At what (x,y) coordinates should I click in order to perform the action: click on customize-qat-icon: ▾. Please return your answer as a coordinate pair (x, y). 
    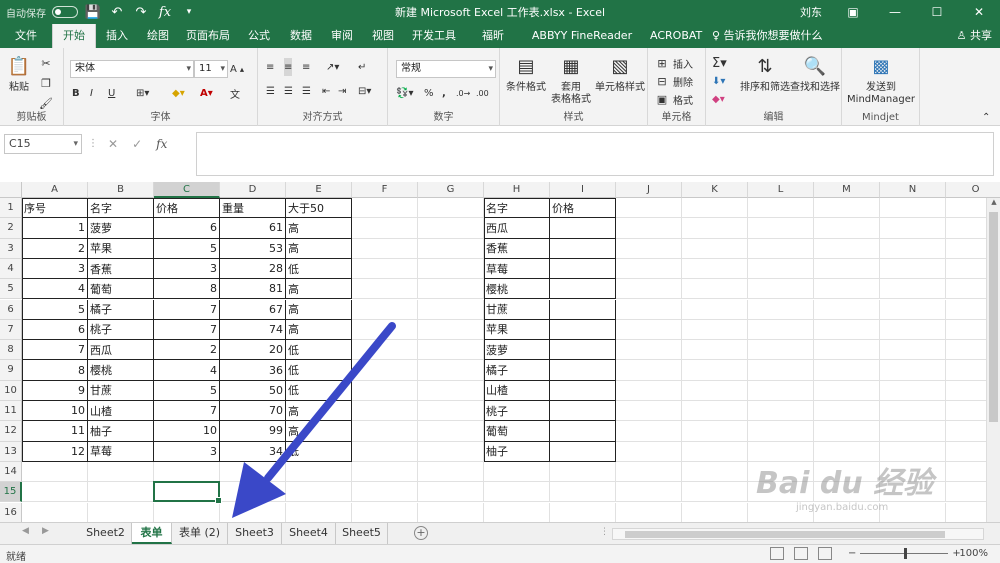
    Looking at the image, I should click on (189, 12).